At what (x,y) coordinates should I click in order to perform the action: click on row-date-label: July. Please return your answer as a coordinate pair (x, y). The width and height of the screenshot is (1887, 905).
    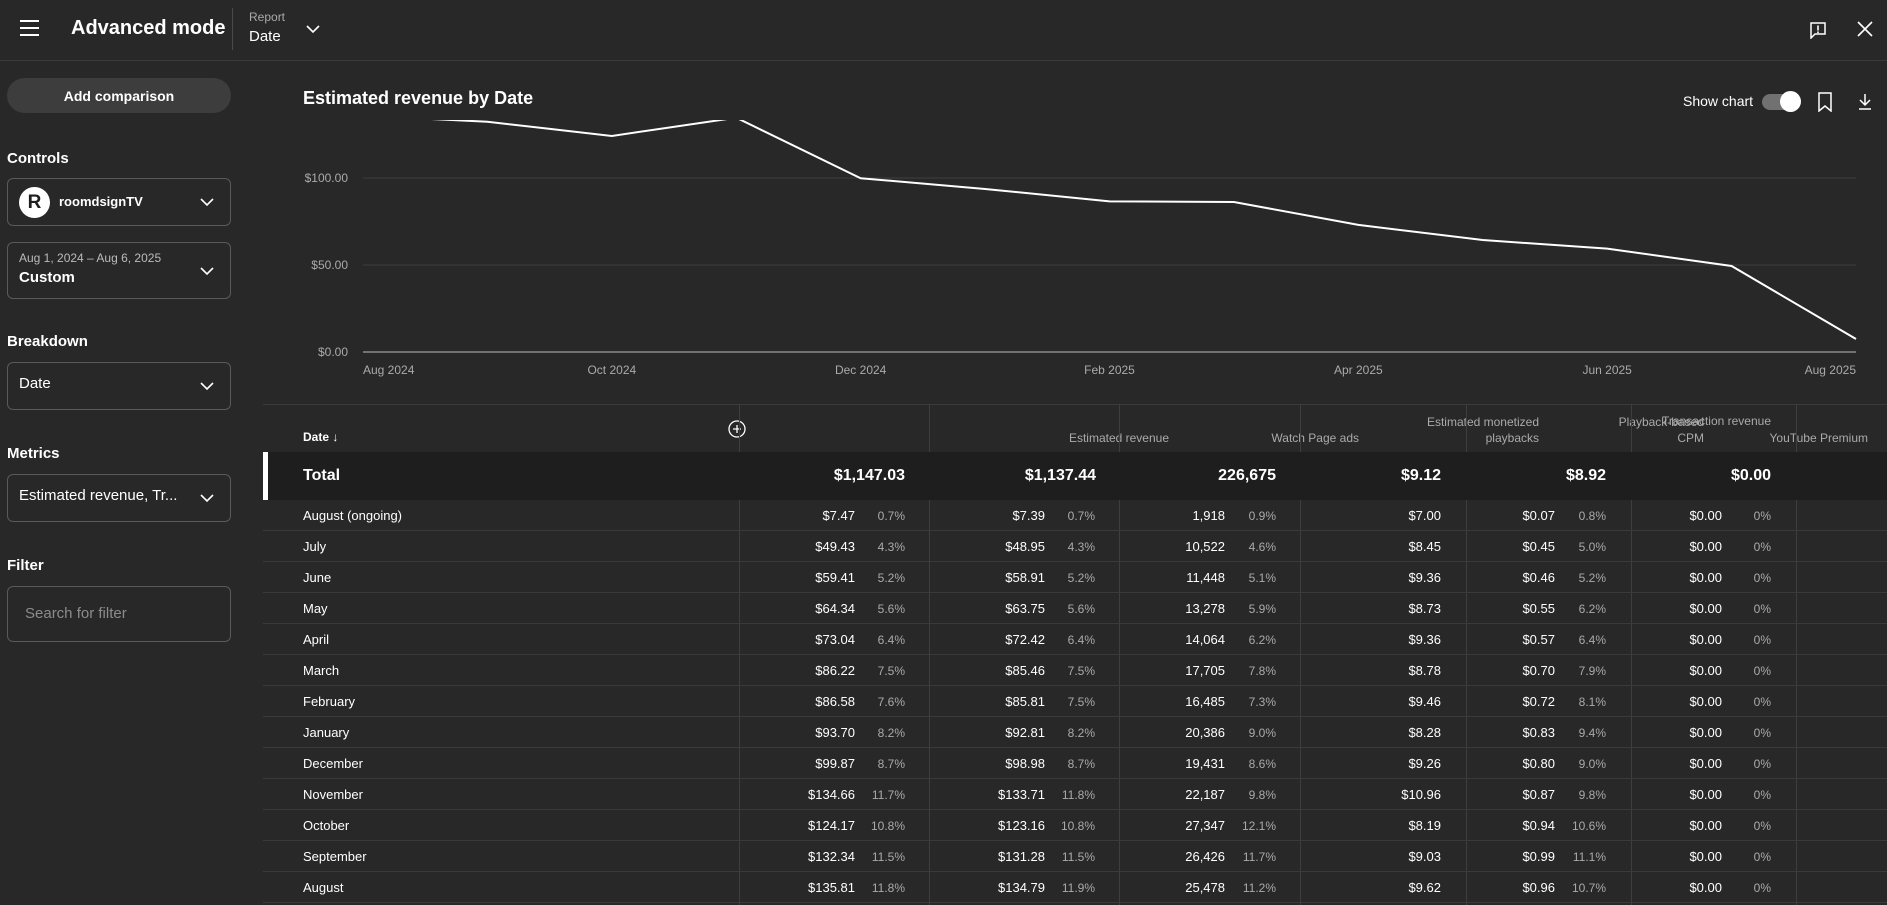
    Looking at the image, I should click on (315, 546).